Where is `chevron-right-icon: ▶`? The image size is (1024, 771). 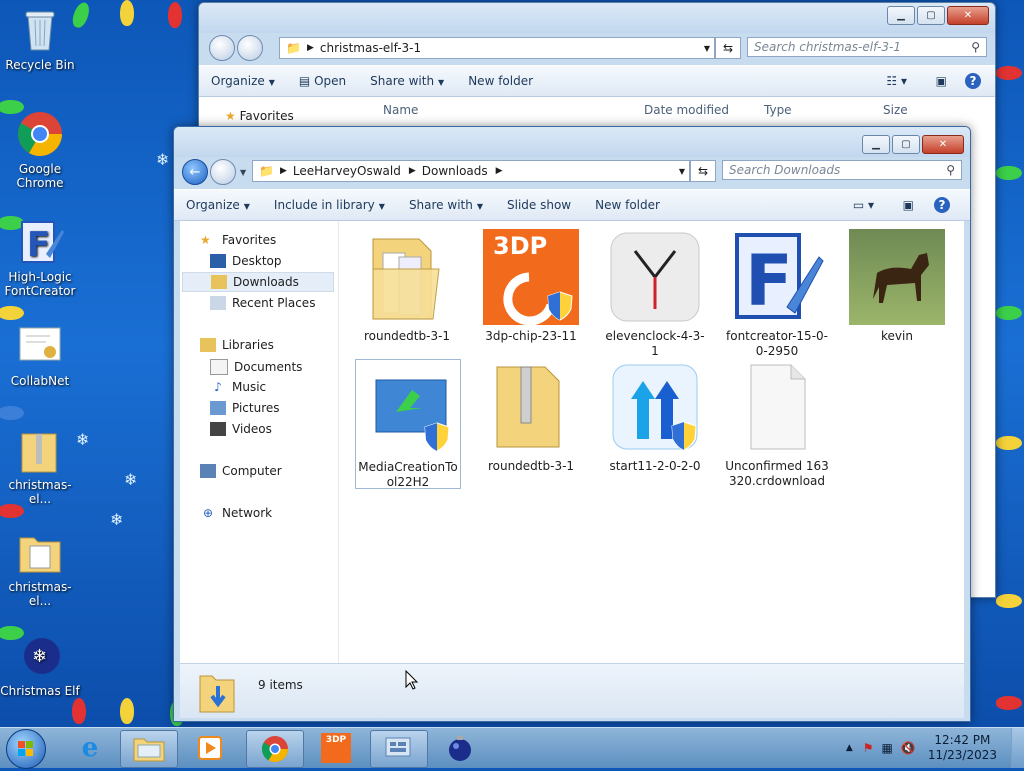 chevron-right-icon: ▶ is located at coordinates (310, 48).